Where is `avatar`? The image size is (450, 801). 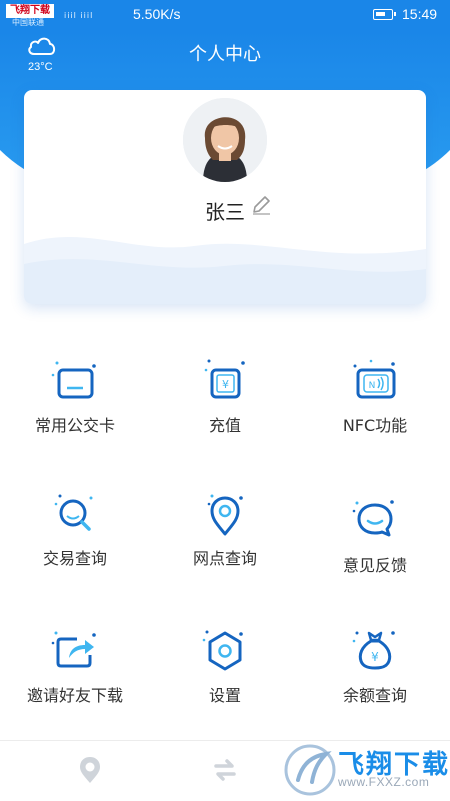 avatar is located at coordinates (225, 140).